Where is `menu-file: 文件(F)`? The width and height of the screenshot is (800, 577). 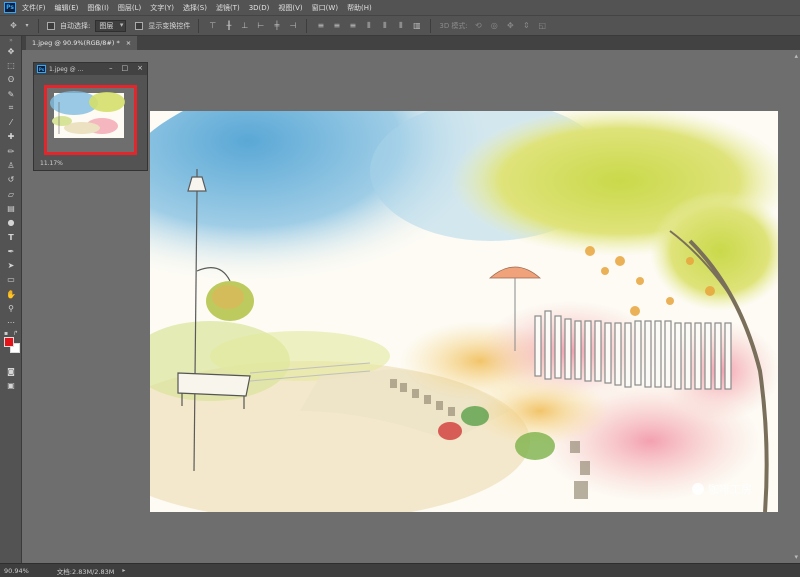
menu-file: 文件(F) is located at coordinates (34, 8).